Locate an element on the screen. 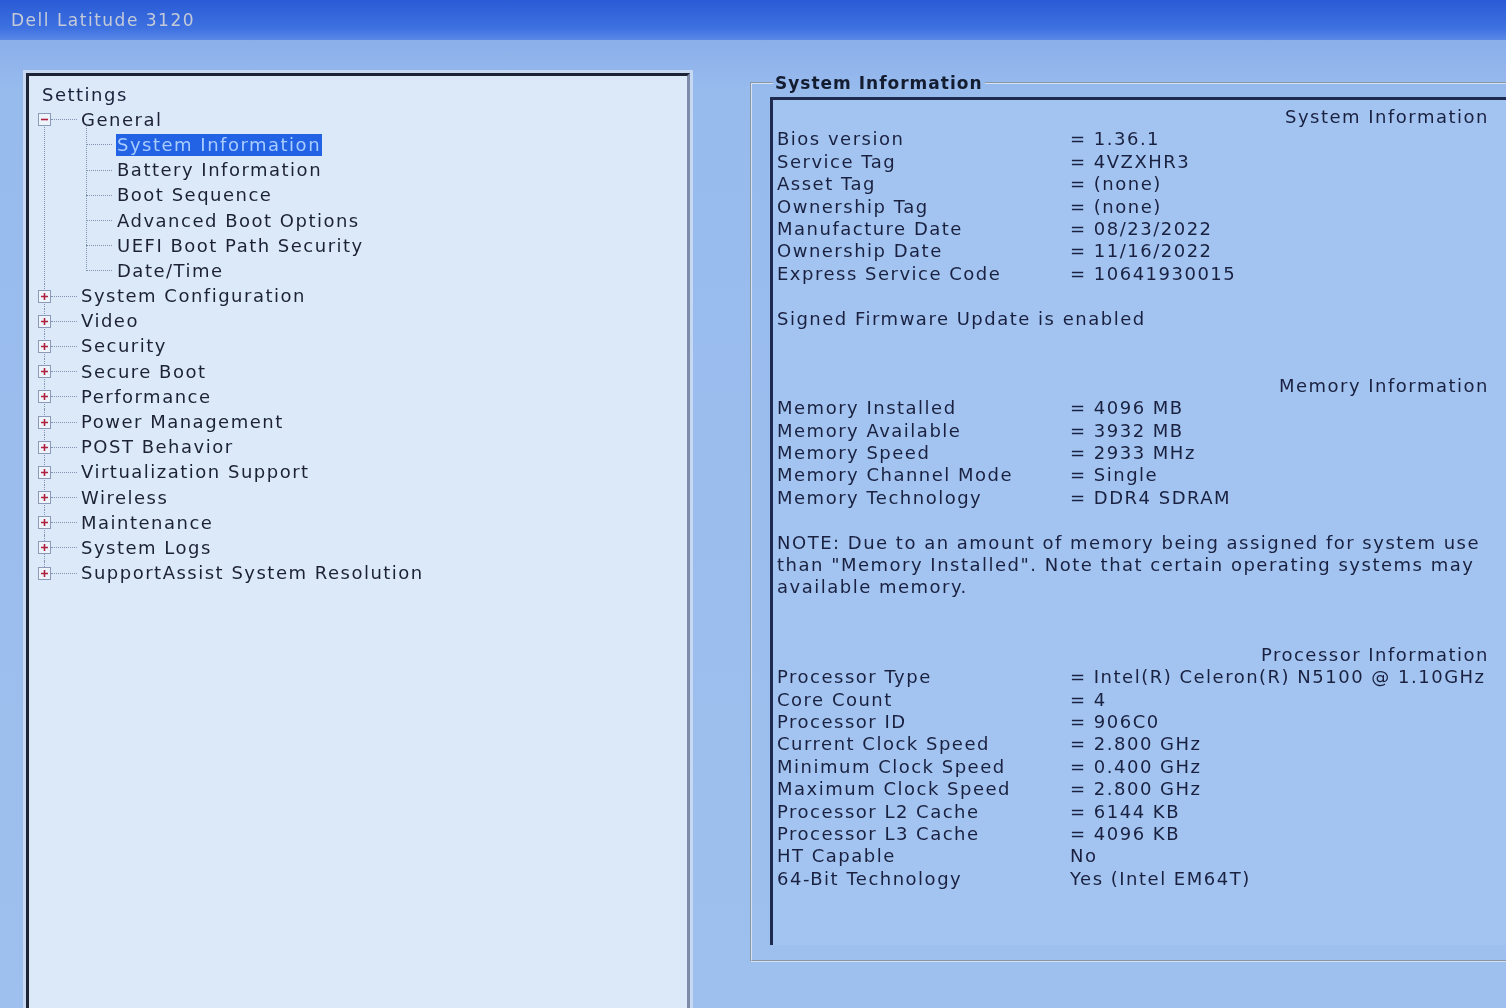 The image size is (1506, 1008). field-label: Maximum Clock Speed is located at coordinates (894, 789).